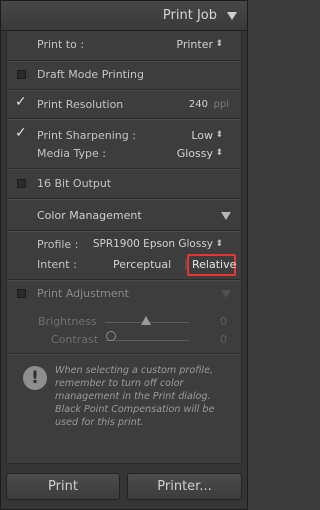  Describe the element at coordinates (202, 135) in the screenshot. I see `sharpening-dropdown: Low` at that location.